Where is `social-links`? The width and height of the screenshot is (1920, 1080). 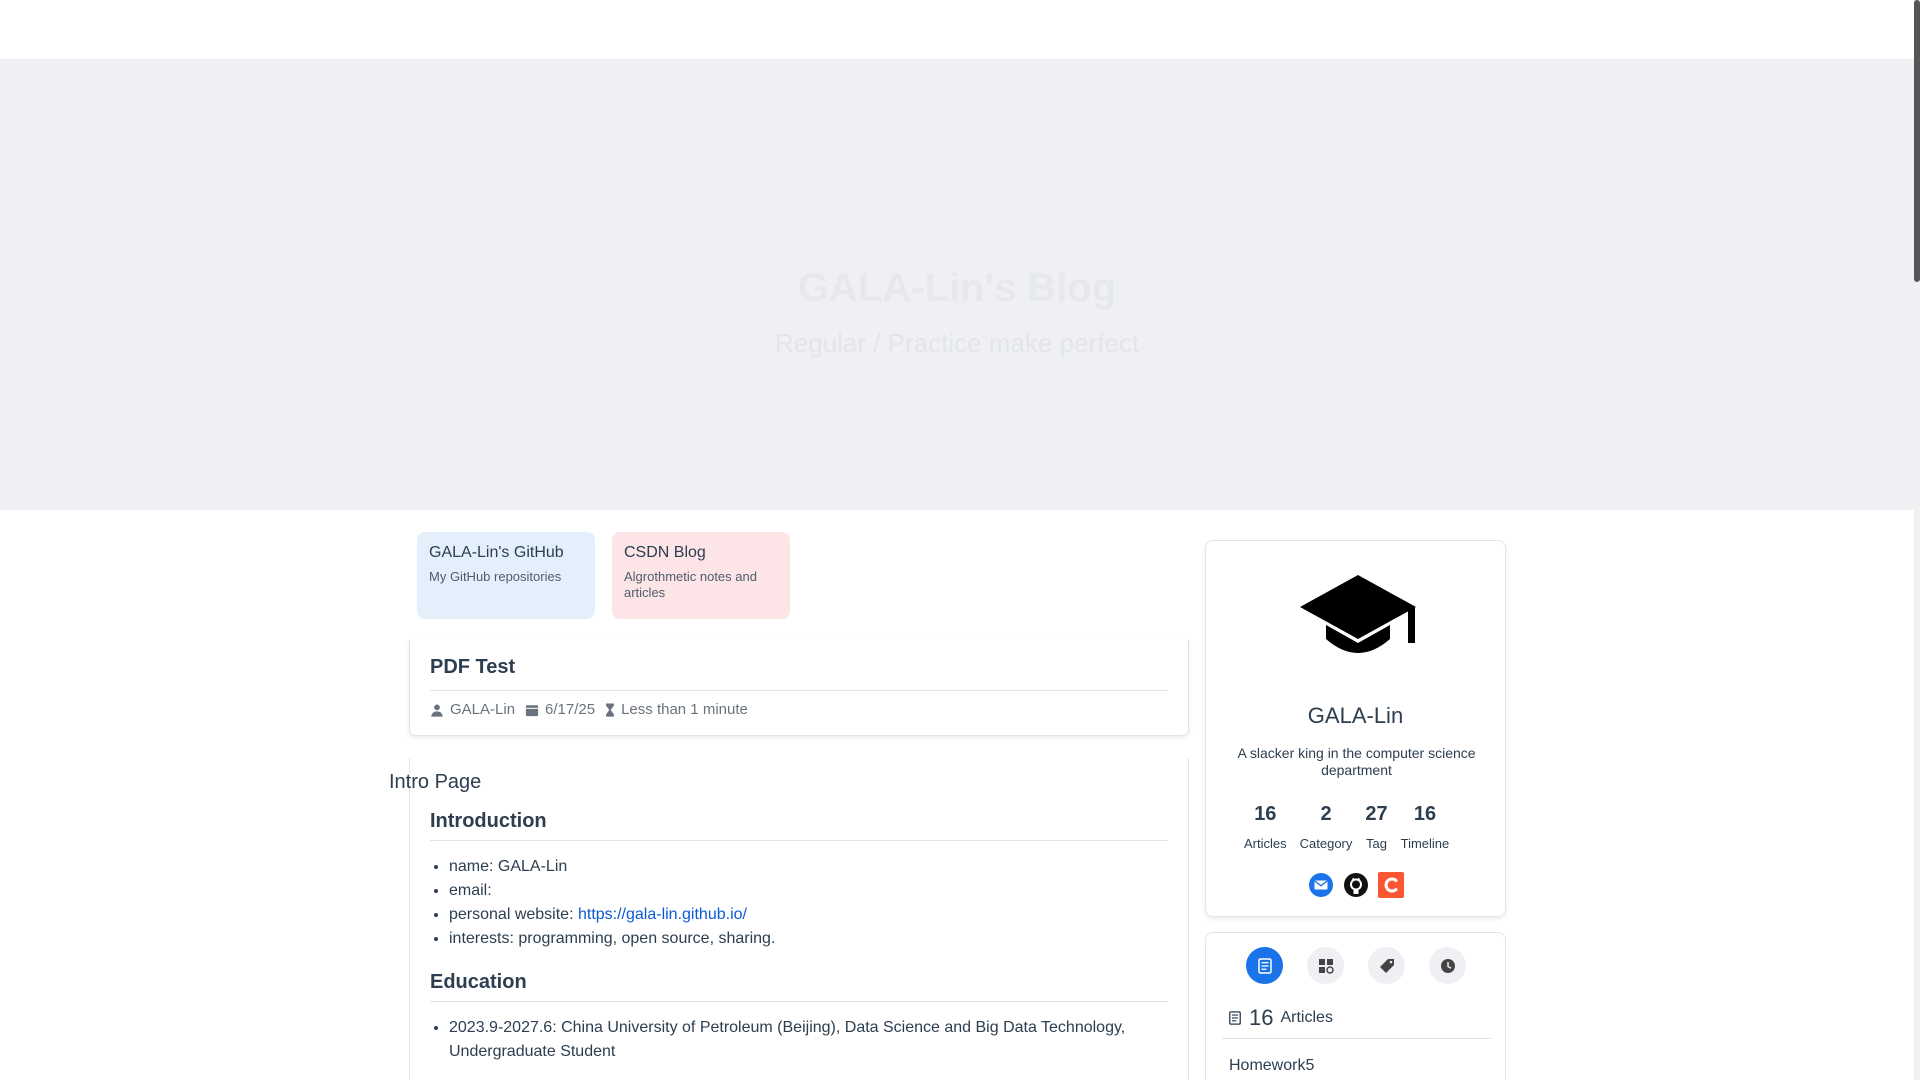 social-links is located at coordinates (1355, 885).